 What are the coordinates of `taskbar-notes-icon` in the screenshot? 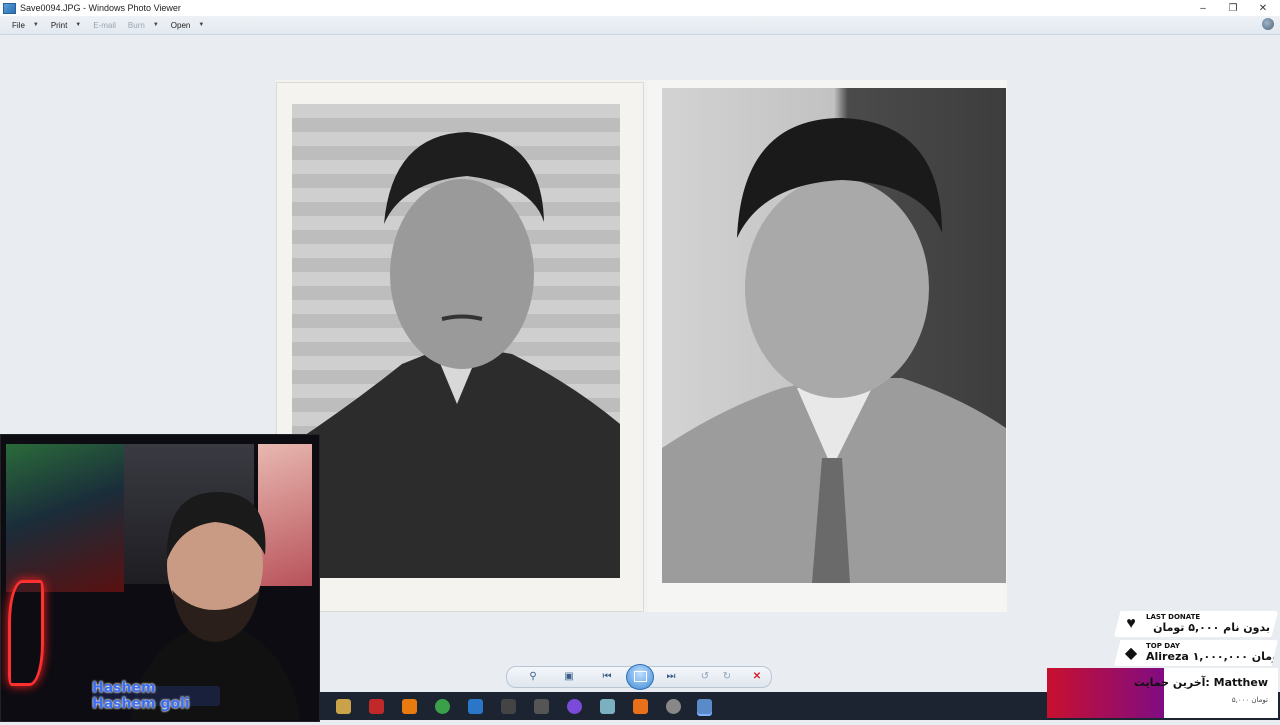 It's located at (607, 706).